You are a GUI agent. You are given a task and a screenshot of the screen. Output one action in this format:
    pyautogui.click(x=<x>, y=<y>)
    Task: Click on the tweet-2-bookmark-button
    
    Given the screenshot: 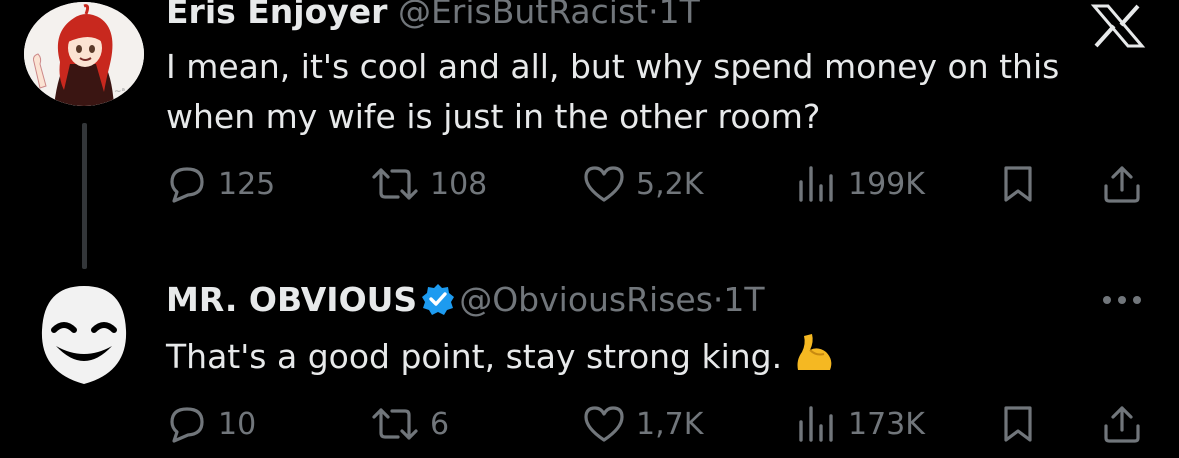 What is the action you would take?
    pyautogui.click(x=1018, y=424)
    